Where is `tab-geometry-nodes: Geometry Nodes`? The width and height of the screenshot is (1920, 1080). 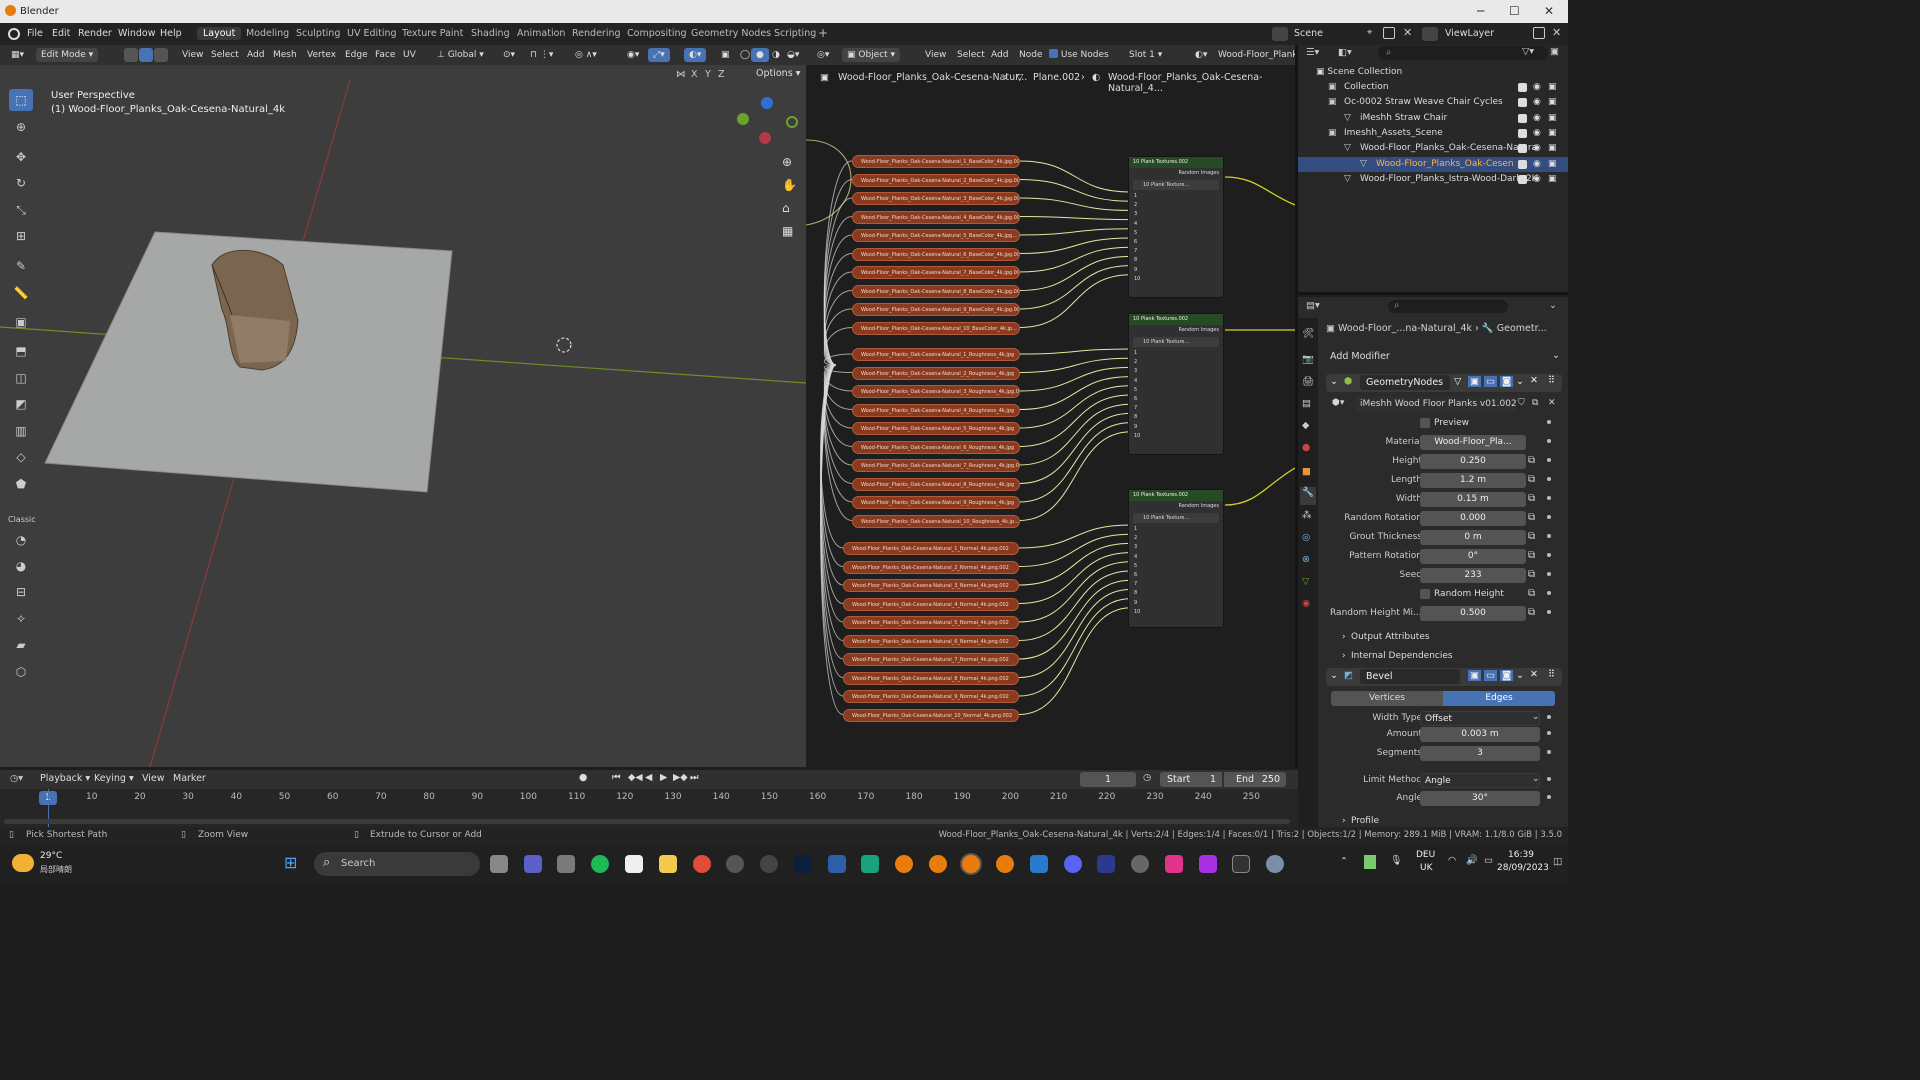
tab-geometry-nodes: Geometry Nodes is located at coordinates (731, 33).